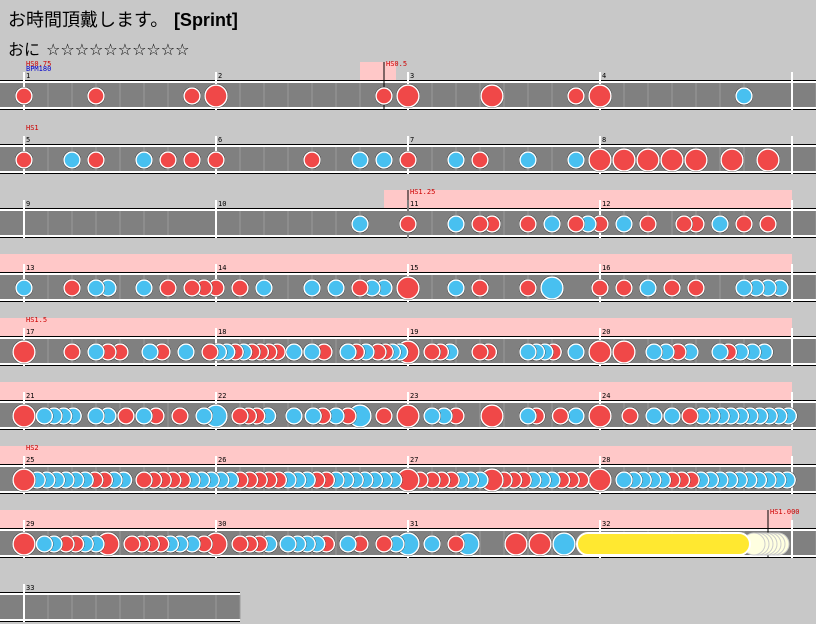  I want to click on measure-number: 29, so click(30, 524).